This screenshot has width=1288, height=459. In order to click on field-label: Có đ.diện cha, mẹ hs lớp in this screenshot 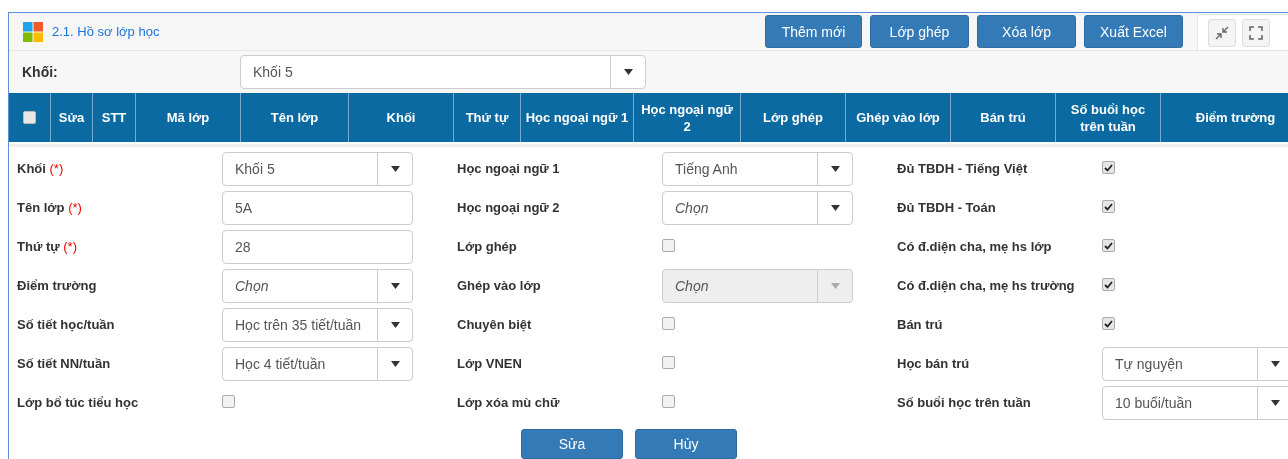, I will do `click(975, 247)`.